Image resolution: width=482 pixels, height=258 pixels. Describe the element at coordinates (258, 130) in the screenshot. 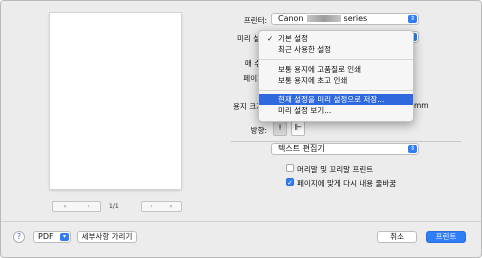

I see `orientation-label: 방향:` at that location.